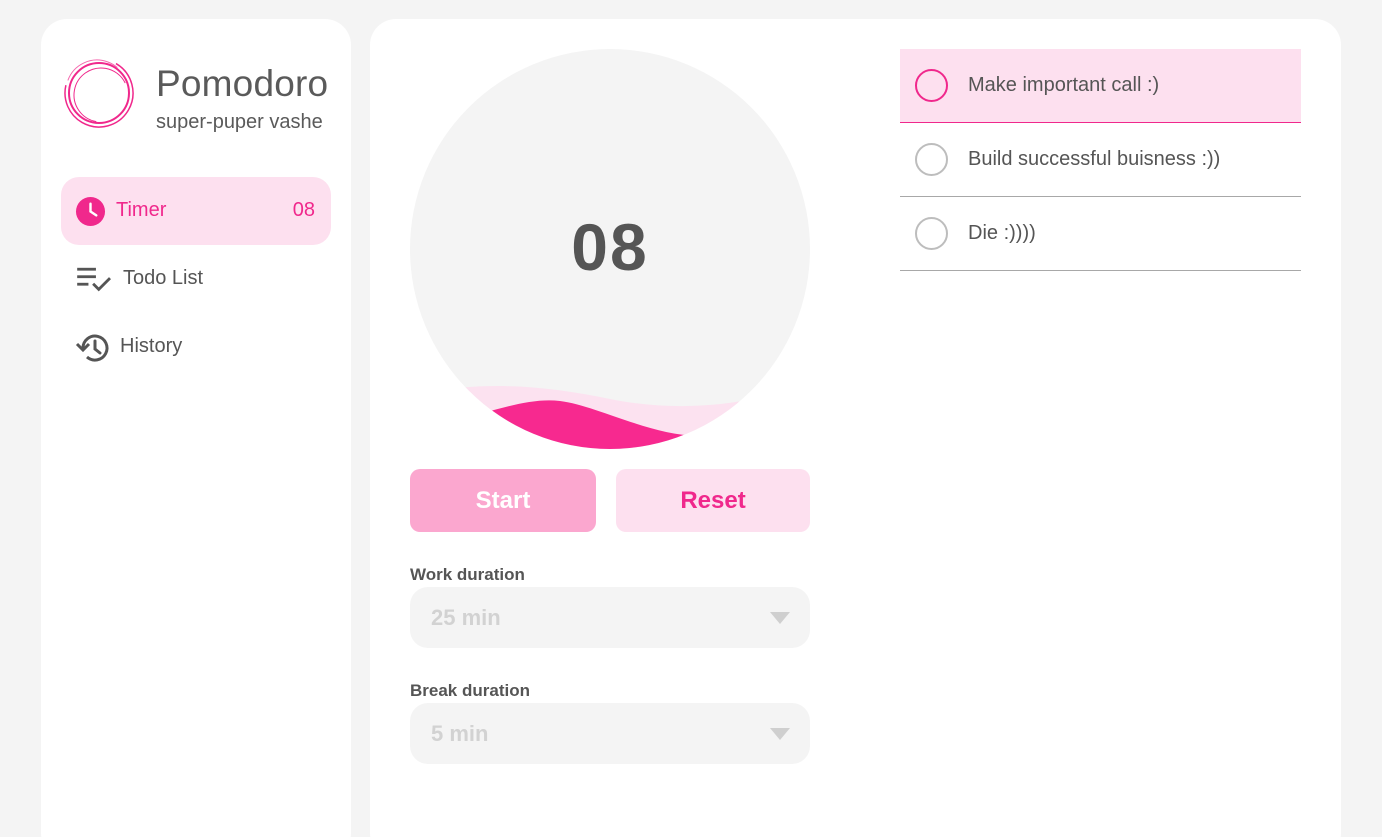 This screenshot has width=1382, height=837. Describe the element at coordinates (196, 211) in the screenshot. I see `sidebar-item-timer: Timer 08` at that location.